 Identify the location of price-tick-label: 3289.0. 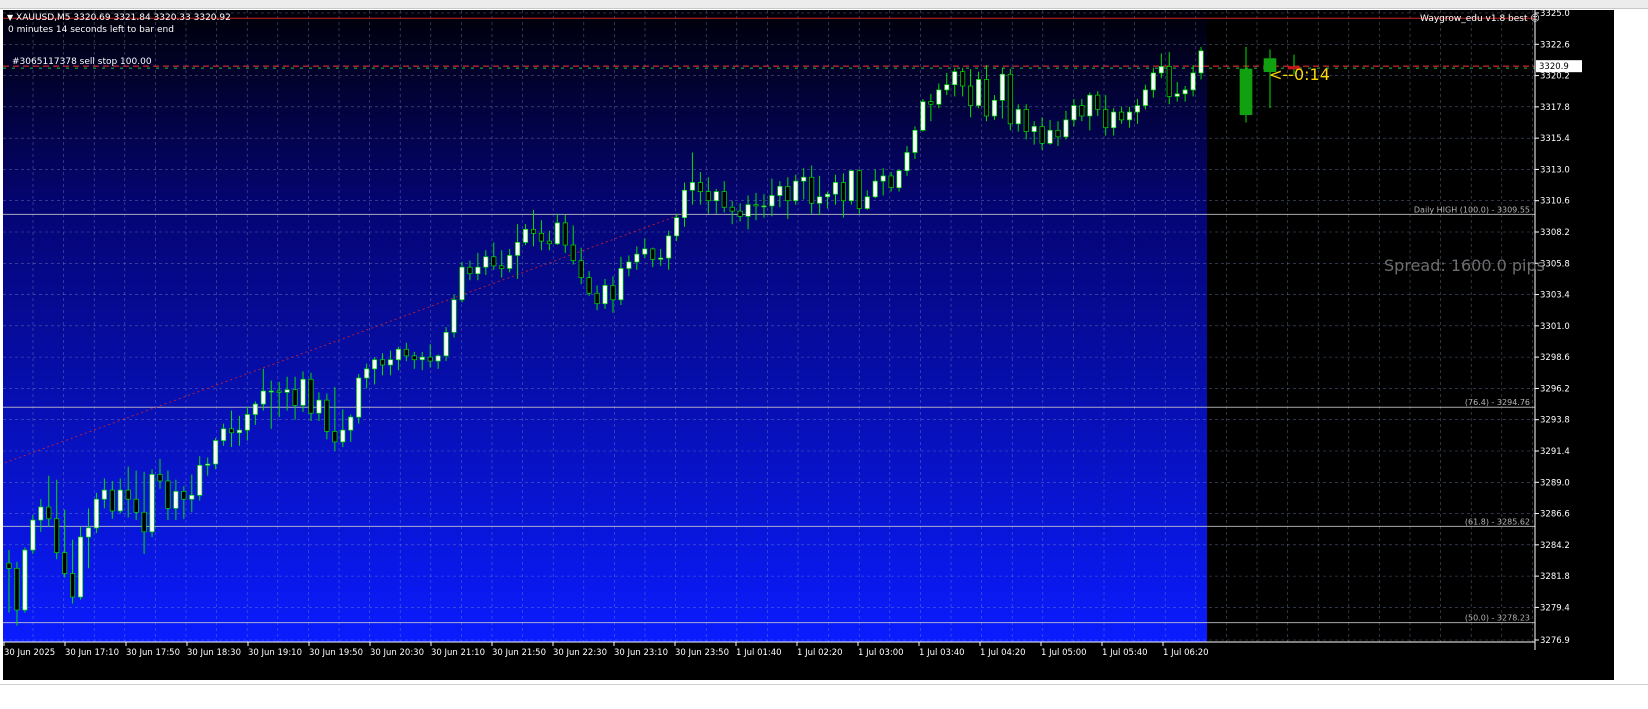
(1555, 483).